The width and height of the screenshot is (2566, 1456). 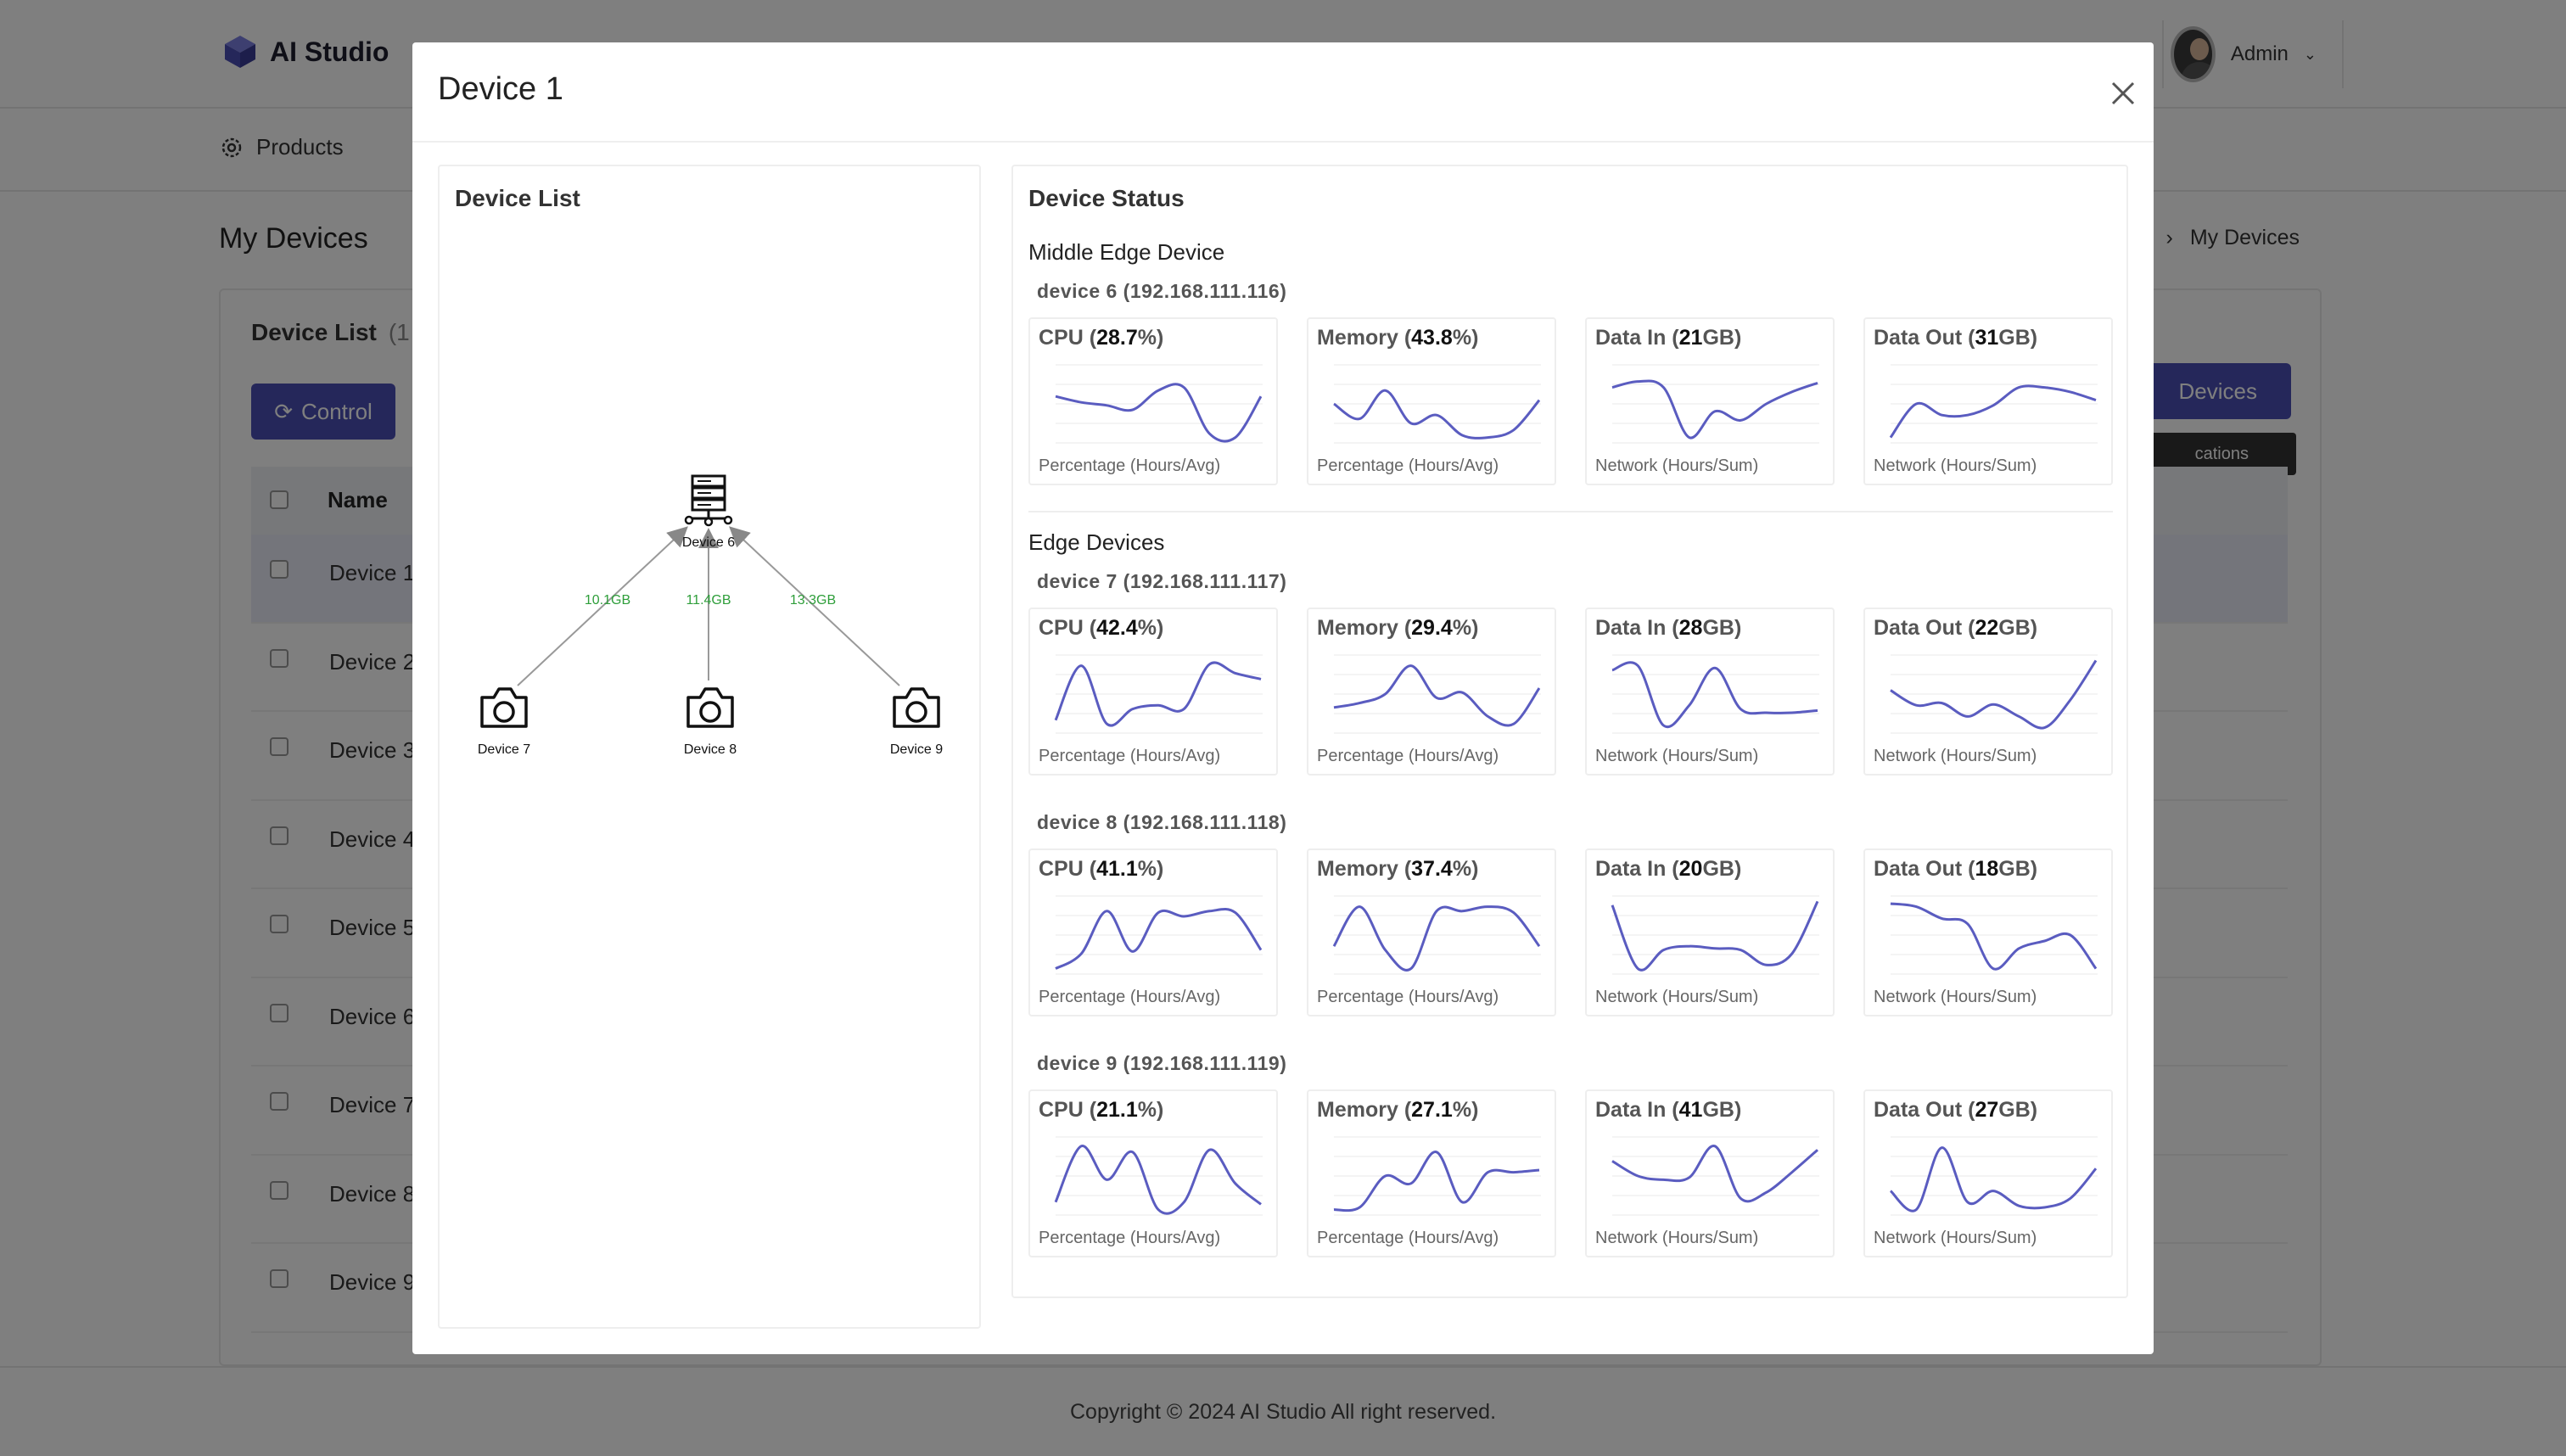 I want to click on metric-card-data-out: Data Out (27GB) Network (Hours/Sum), so click(x=1988, y=1173).